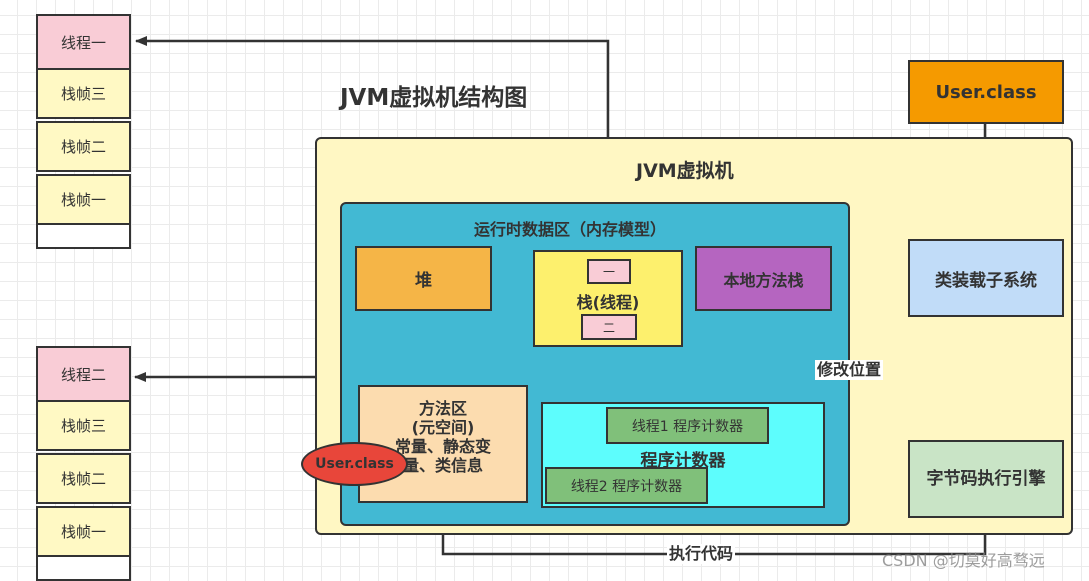  Describe the element at coordinates (685, 171) in the screenshot. I see `jvm-label: JVM虚拟机` at that location.